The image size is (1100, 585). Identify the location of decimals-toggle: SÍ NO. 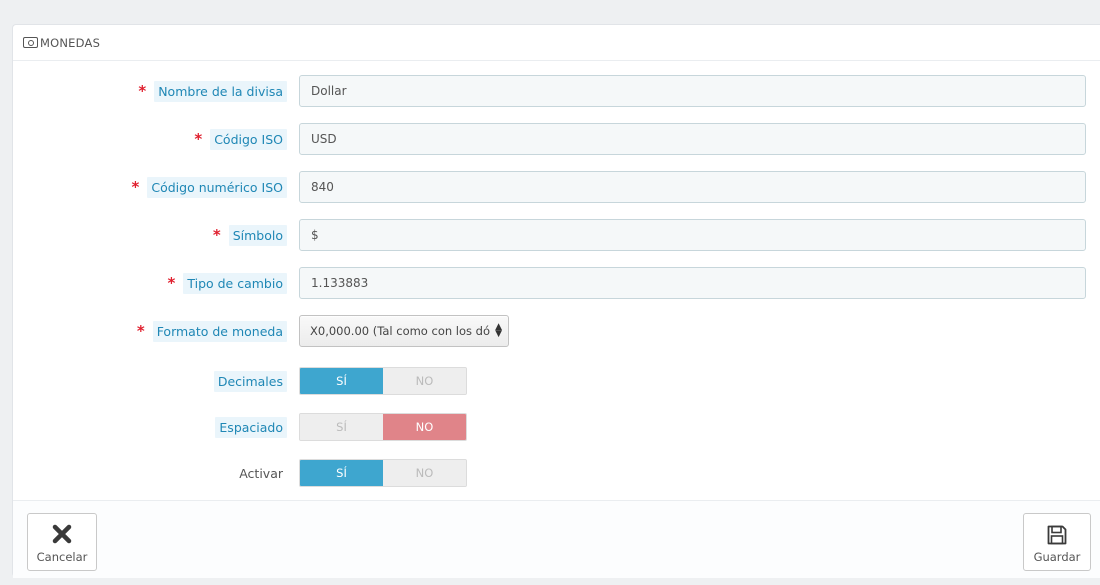
(383, 381).